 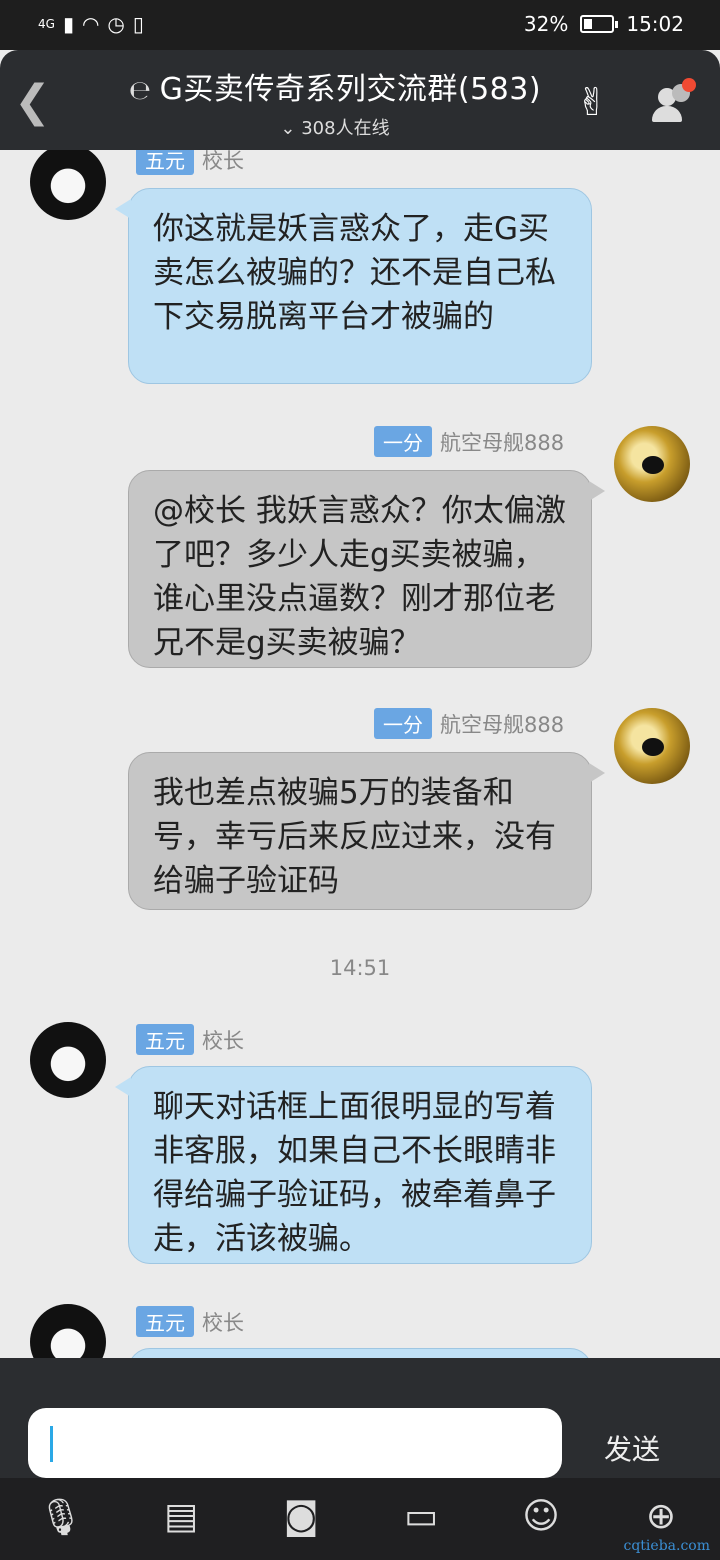 What do you see at coordinates (345, 128) in the screenshot?
I see `online-count: 308人在线` at bounding box center [345, 128].